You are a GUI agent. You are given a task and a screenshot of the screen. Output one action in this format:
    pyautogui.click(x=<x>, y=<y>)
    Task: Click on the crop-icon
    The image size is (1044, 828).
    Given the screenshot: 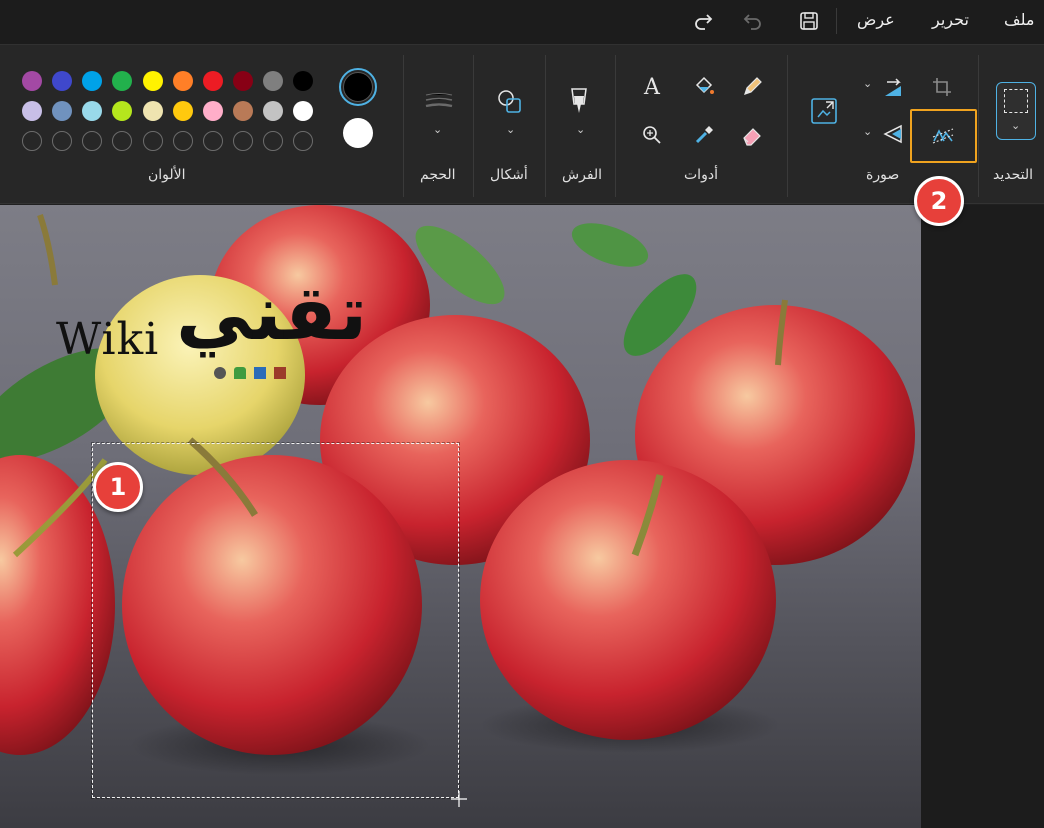 What is the action you would take?
    pyautogui.click(x=942, y=87)
    